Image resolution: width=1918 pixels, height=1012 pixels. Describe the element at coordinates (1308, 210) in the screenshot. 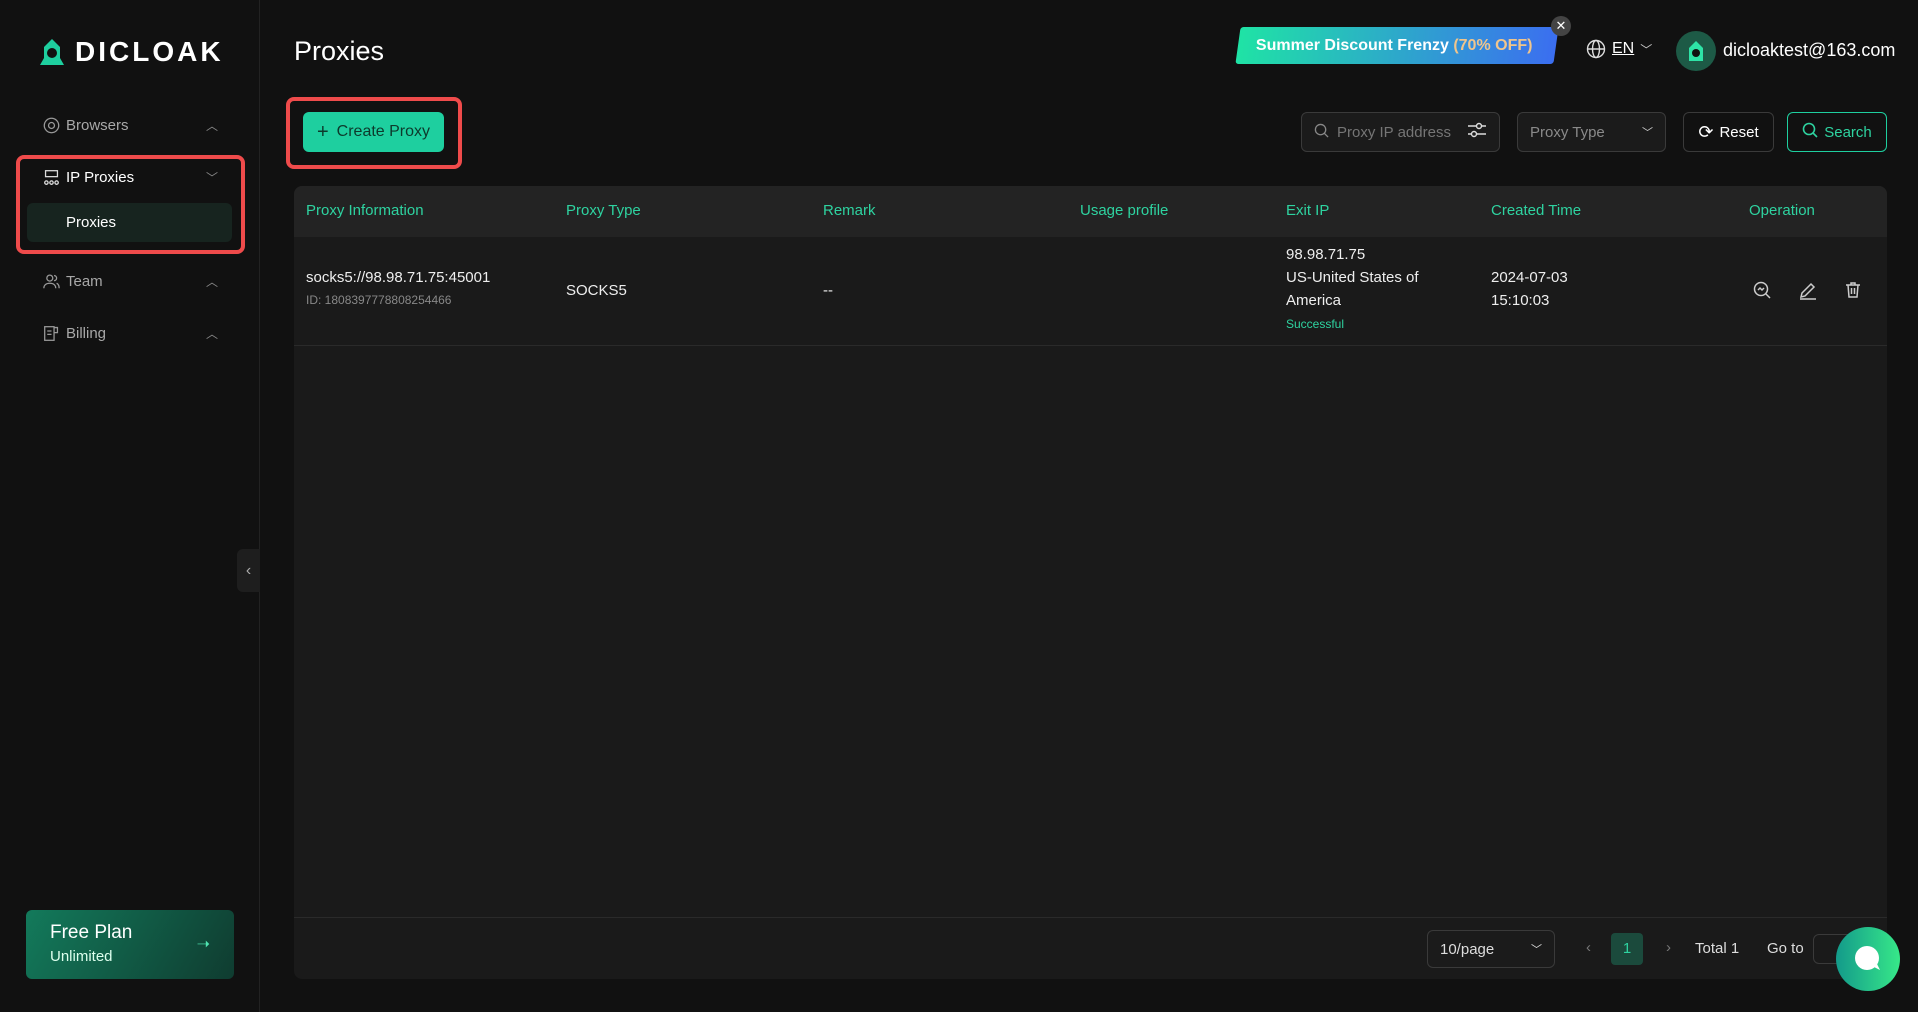

I see `column-header: Exit IP` at that location.